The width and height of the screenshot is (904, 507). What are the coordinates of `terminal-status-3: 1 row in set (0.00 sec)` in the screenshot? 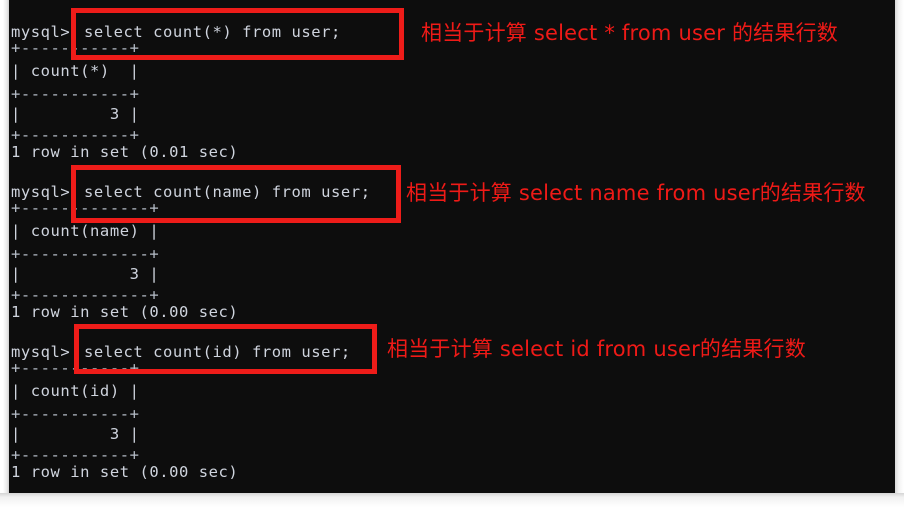 It's located at (125, 472).